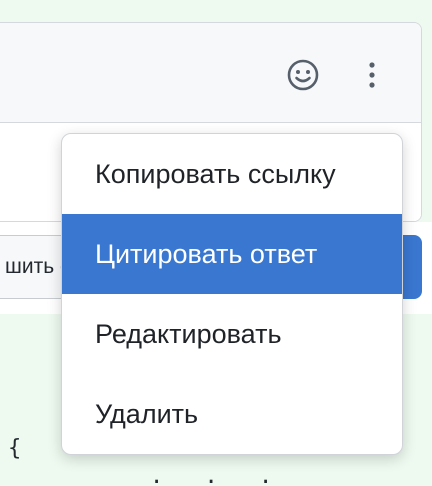 This screenshot has height=486, width=432. What do you see at coordinates (206, 253) in the screenshot?
I see `menu-item-label: Цитировать ответ` at bounding box center [206, 253].